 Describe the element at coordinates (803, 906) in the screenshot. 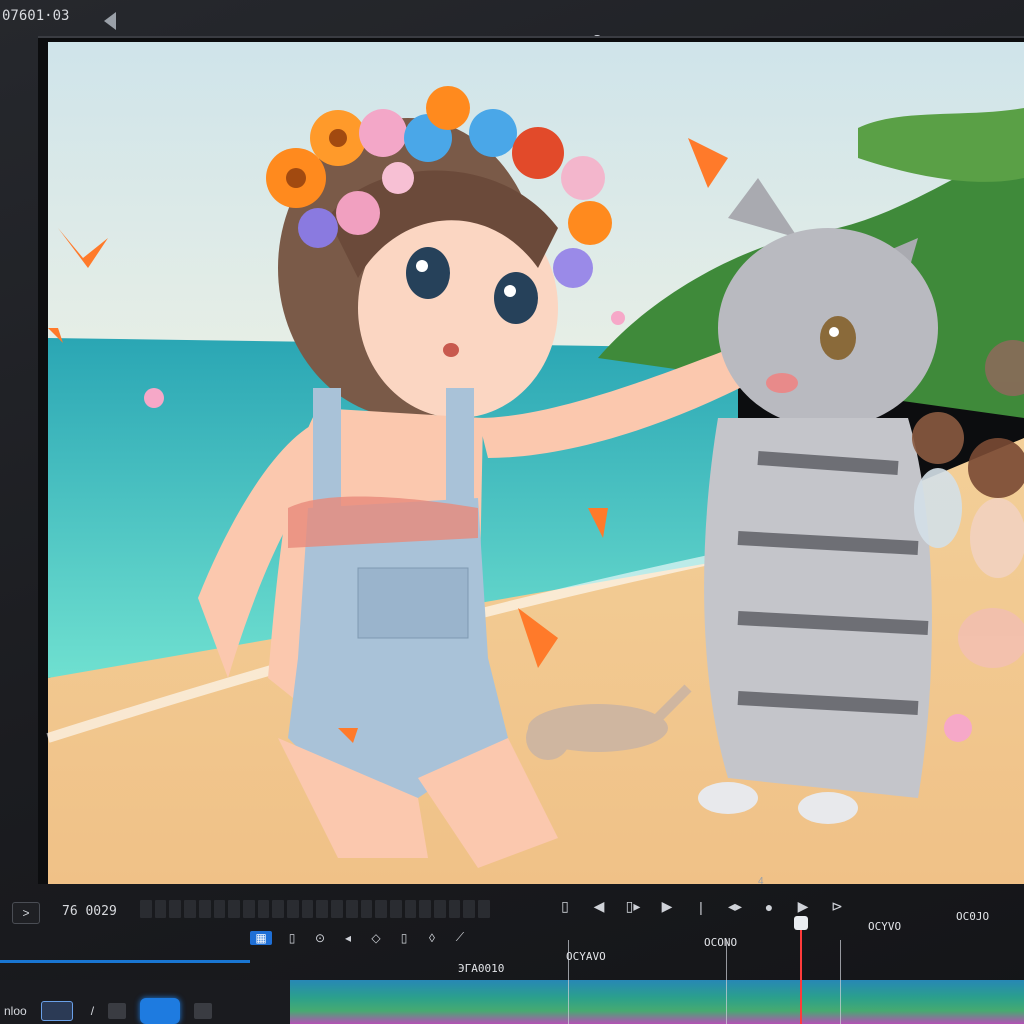

I see `next-button: ▶` at that location.